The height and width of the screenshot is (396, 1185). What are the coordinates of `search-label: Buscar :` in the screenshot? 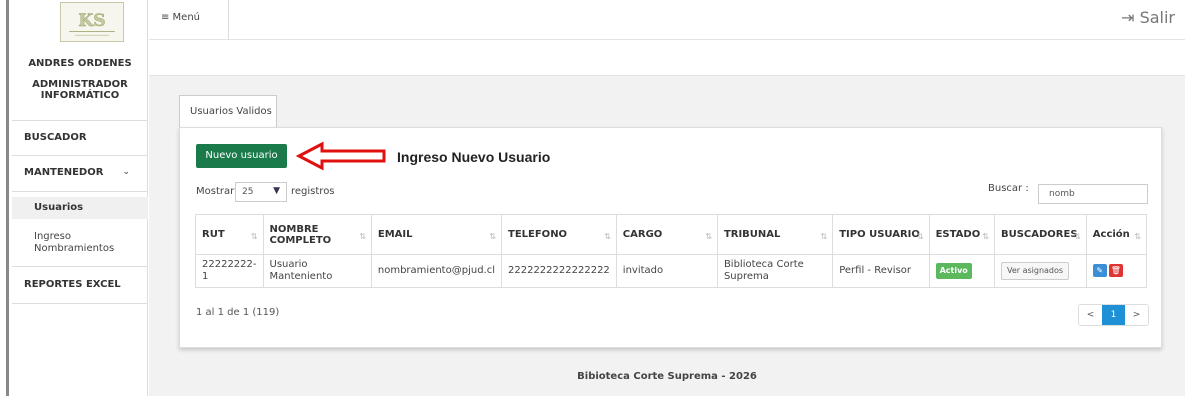 It's located at (1008, 188).